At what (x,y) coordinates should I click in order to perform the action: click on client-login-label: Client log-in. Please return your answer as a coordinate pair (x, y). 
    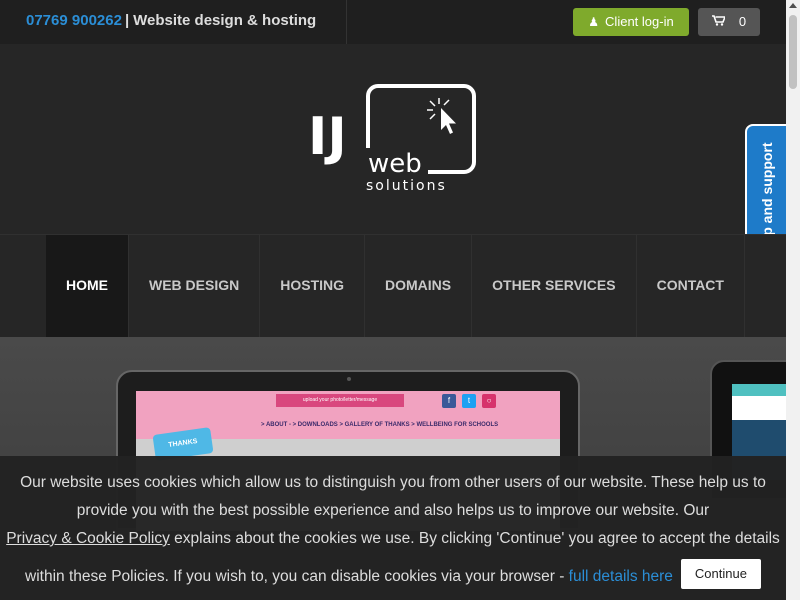
    Looking at the image, I should click on (639, 21).